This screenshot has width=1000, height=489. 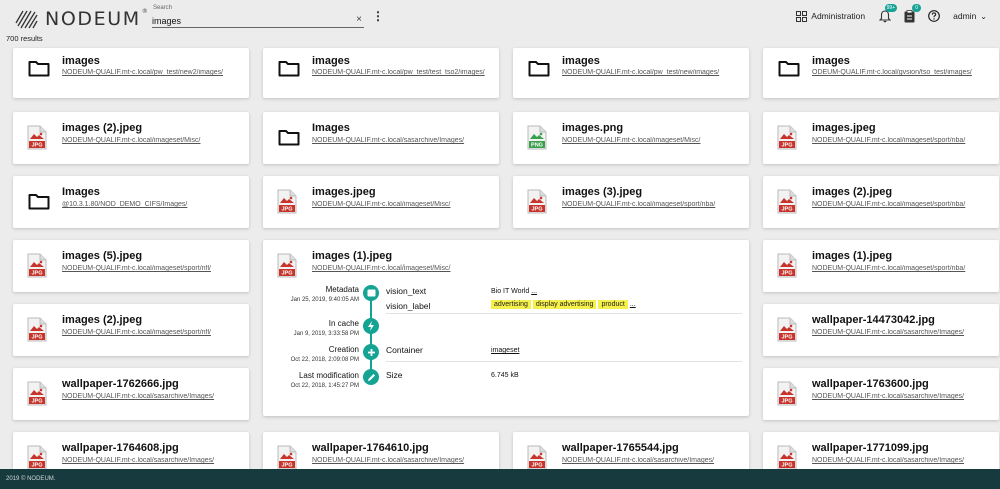 I want to click on result-name: wallpaper-14473042.jpg, so click(x=873, y=320).